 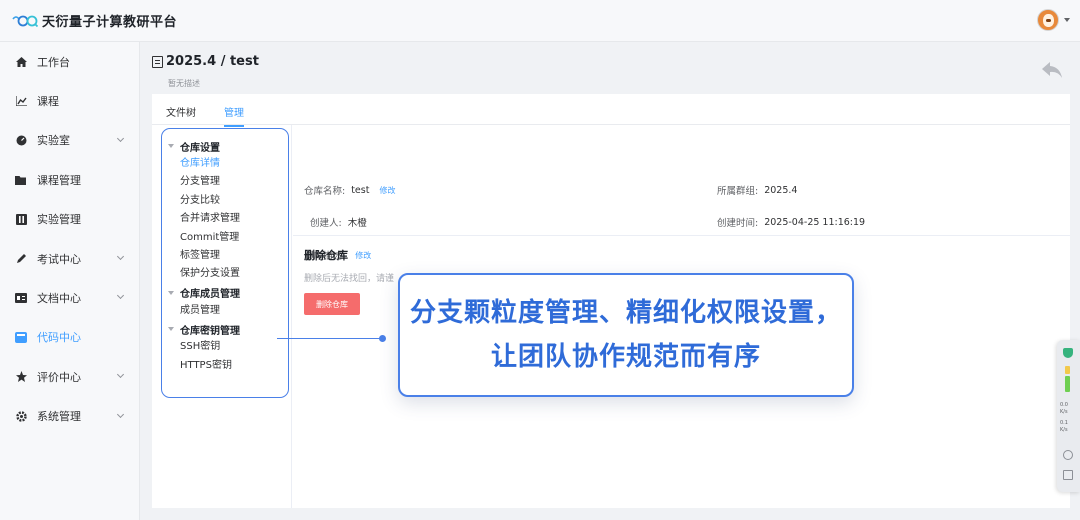 What do you see at coordinates (1068, 353) in the screenshot?
I see `shield-icon` at bounding box center [1068, 353].